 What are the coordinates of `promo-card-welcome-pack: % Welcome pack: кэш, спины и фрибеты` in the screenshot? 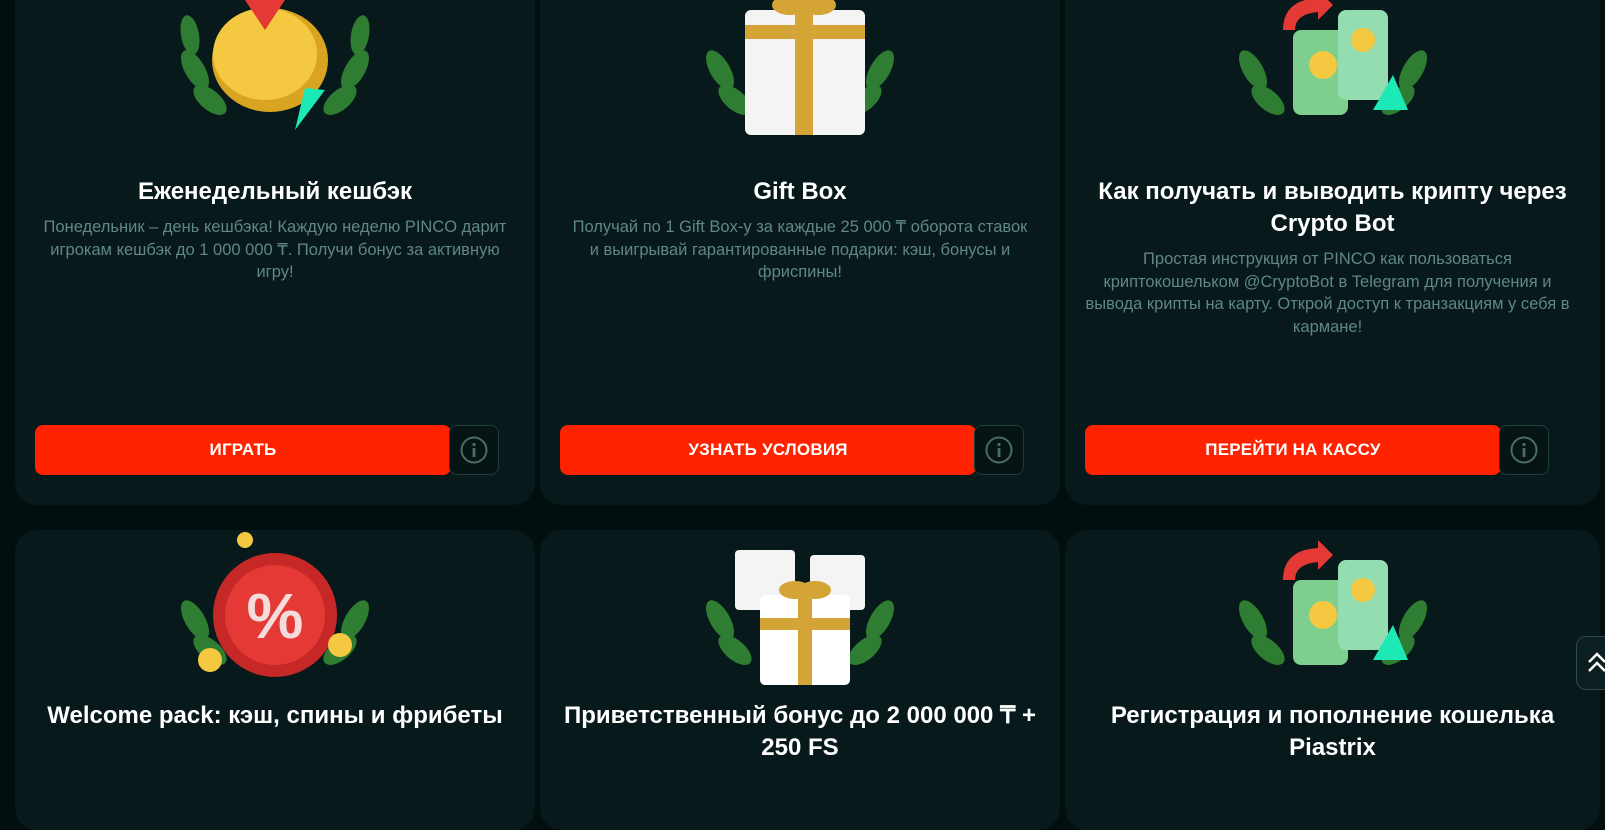 It's located at (275, 680).